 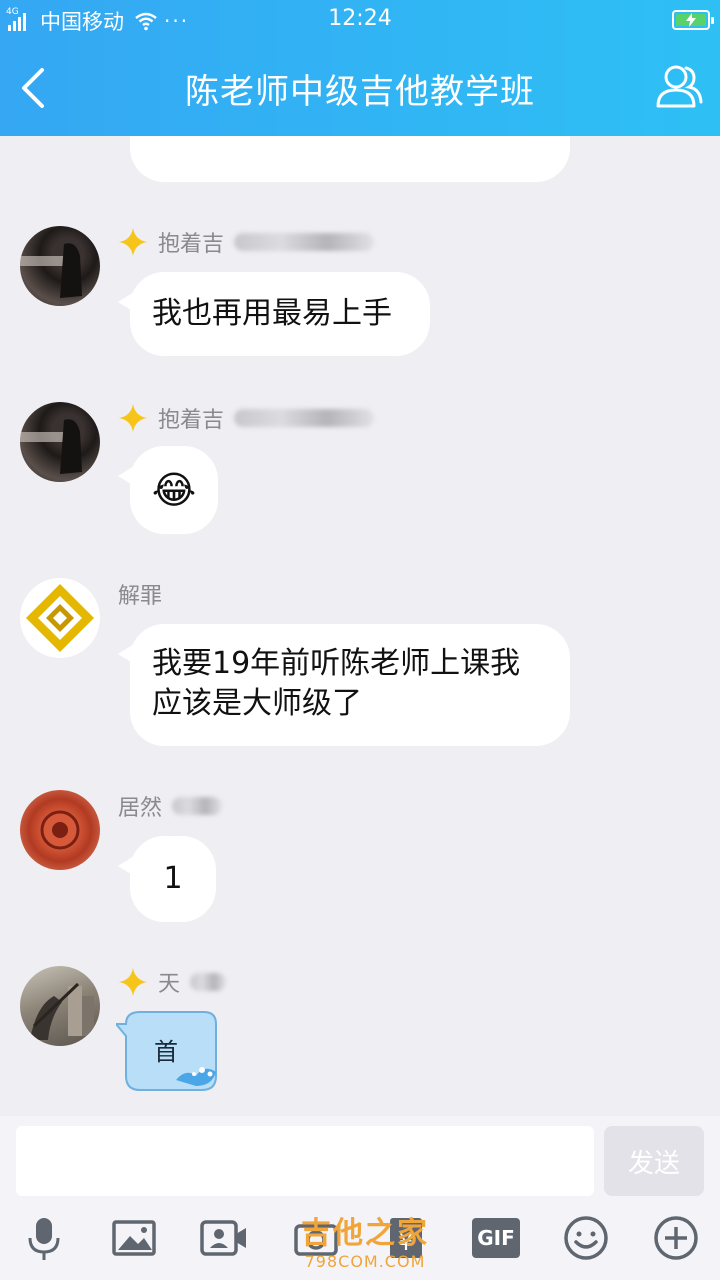 What do you see at coordinates (305, 1161) in the screenshot?
I see `message-input` at bounding box center [305, 1161].